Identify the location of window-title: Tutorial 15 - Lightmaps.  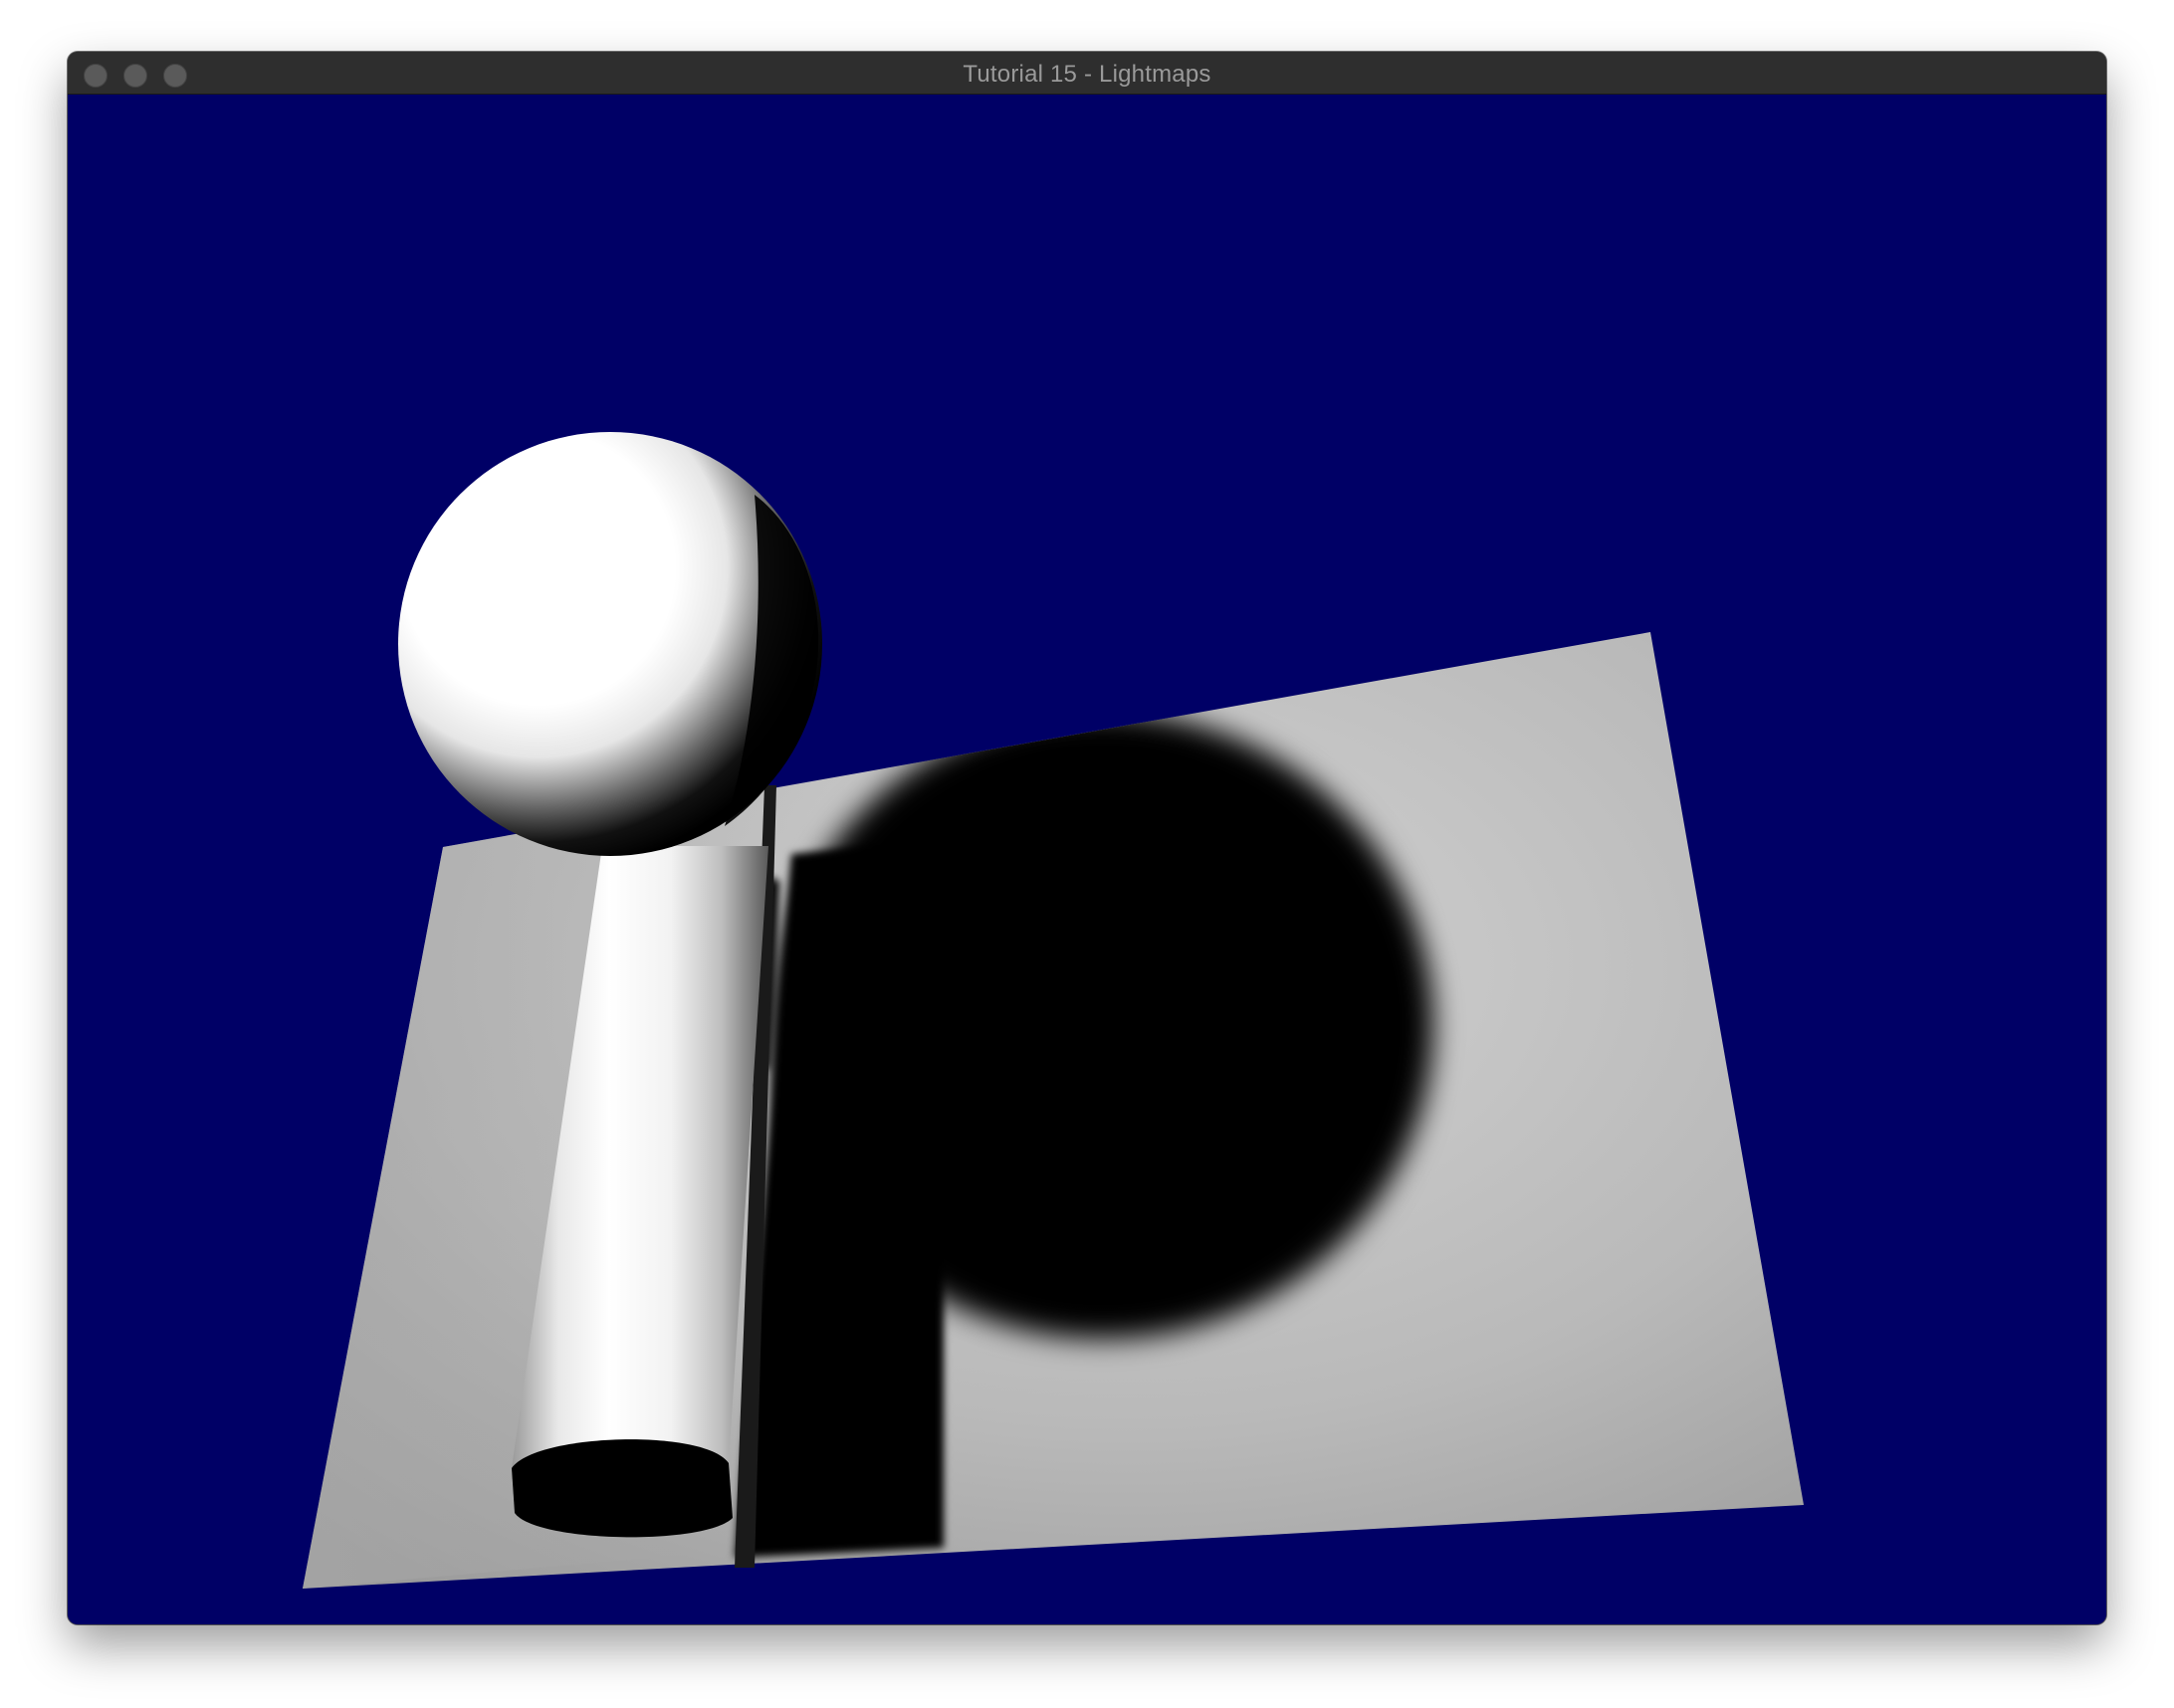
(1087, 74).